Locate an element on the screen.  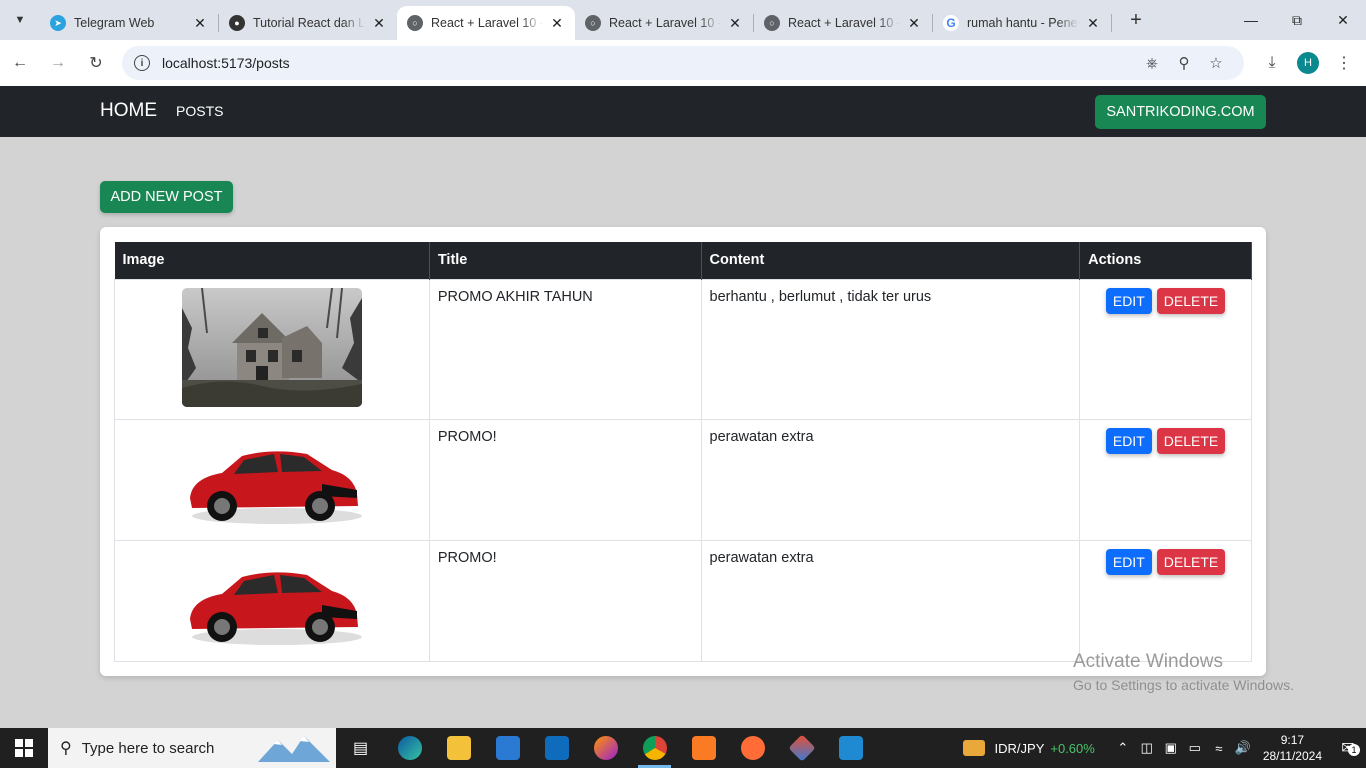
mountain-icon is located at coordinates (294, 749).